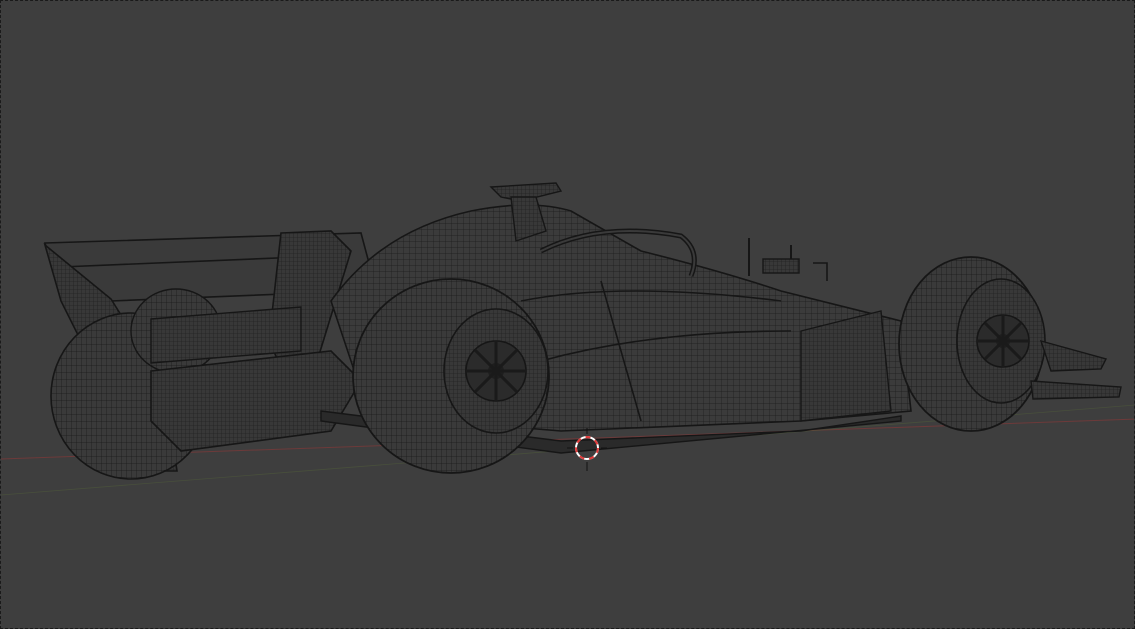 Image resolution: width=1135 pixels, height=629 pixels. Describe the element at coordinates (496, 371) in the screenshot. I see `rear-wheel-rim` at that location.